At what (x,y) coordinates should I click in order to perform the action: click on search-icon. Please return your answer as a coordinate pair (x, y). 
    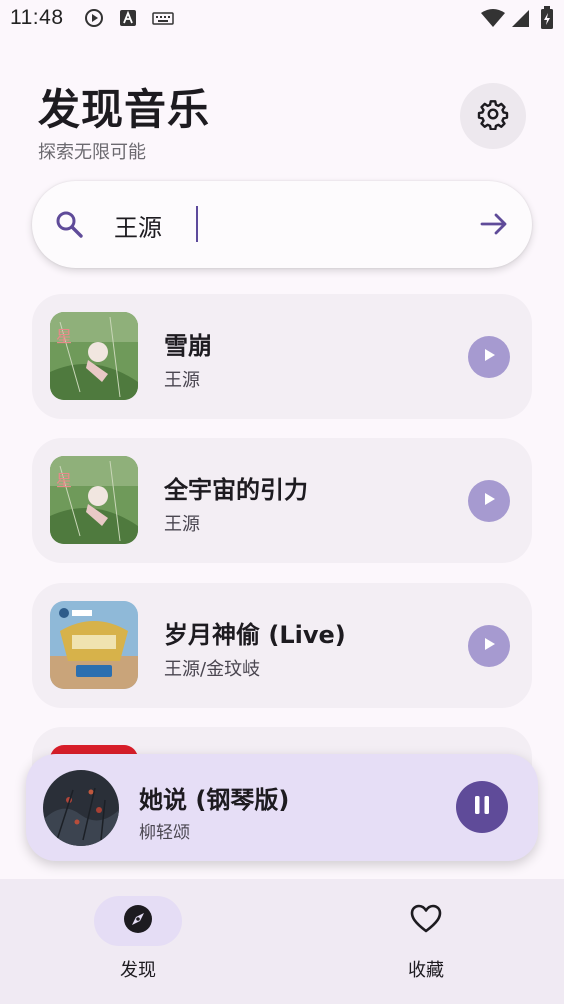
    Looking at the image, I should click on (69, 226).